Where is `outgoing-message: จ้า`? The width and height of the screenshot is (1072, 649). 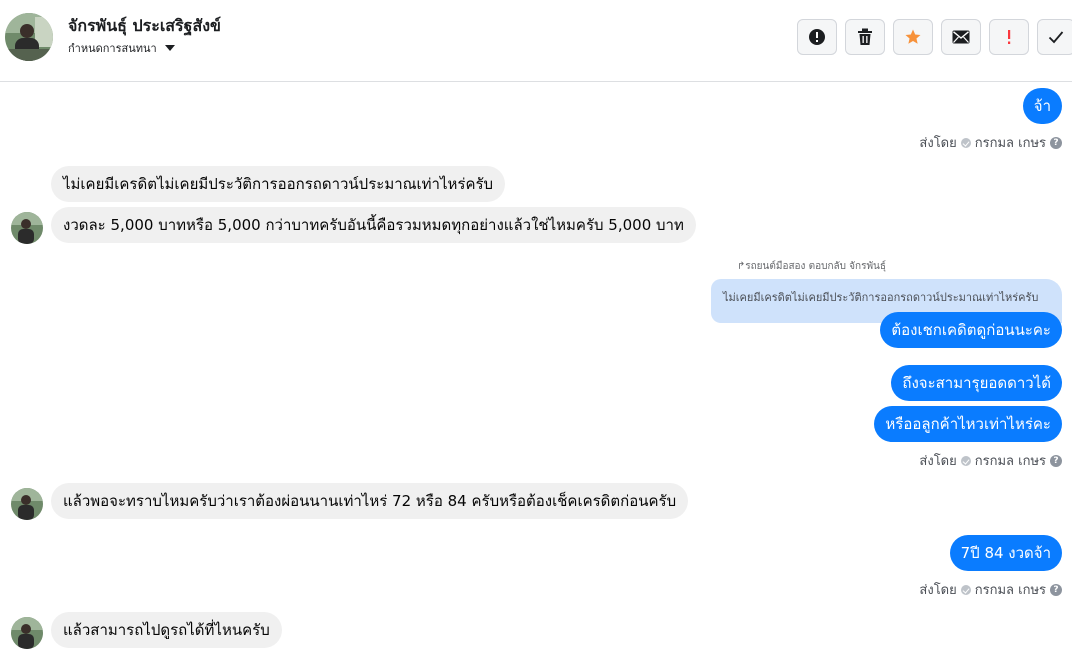
outgoing-message: จ้า is located at coordinates (1042, 106).